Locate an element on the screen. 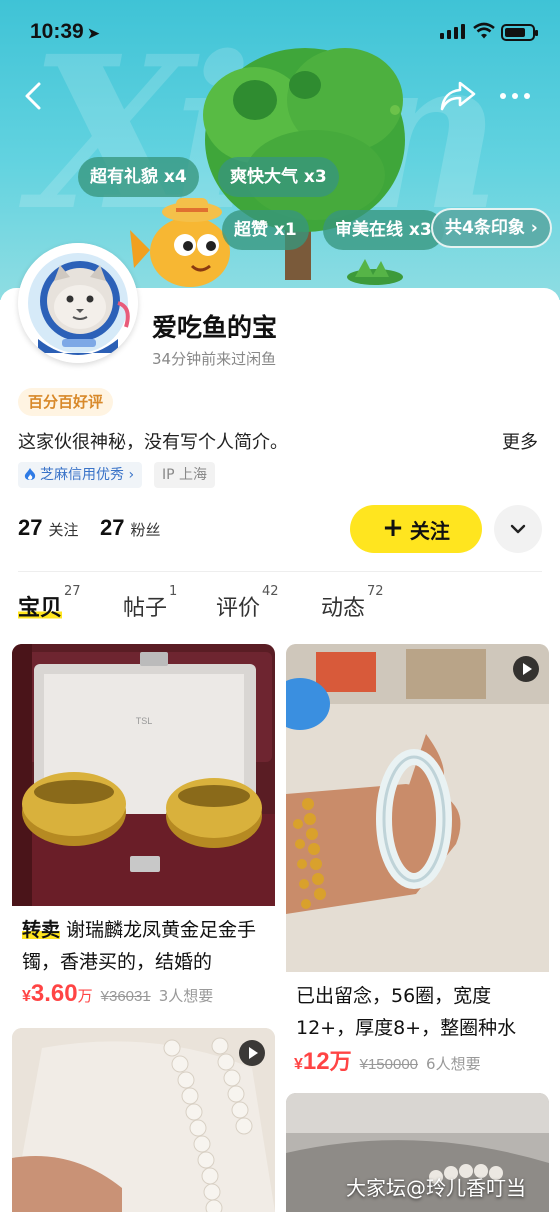 The height and width of the screenshot is (1212, 560). battery-icon is located at coordinates (519, 32).